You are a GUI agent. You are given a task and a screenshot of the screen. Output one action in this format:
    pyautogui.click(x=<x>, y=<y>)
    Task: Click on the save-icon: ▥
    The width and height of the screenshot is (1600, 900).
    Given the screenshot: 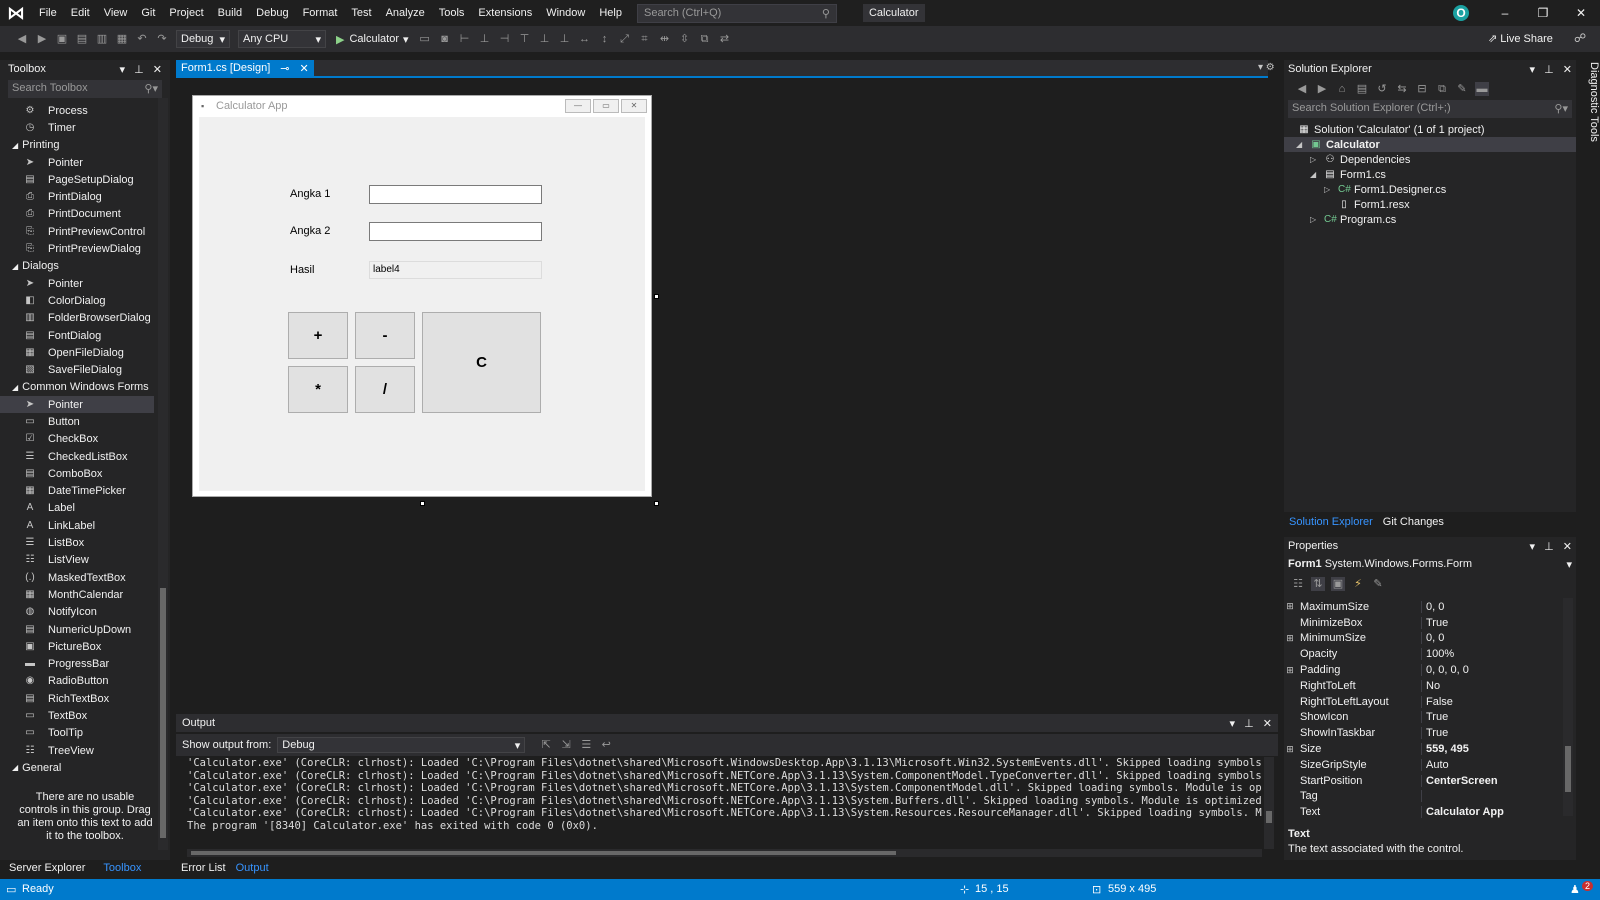 What is the action you would take?
    pyautogui.click(x=102, y=39)
    